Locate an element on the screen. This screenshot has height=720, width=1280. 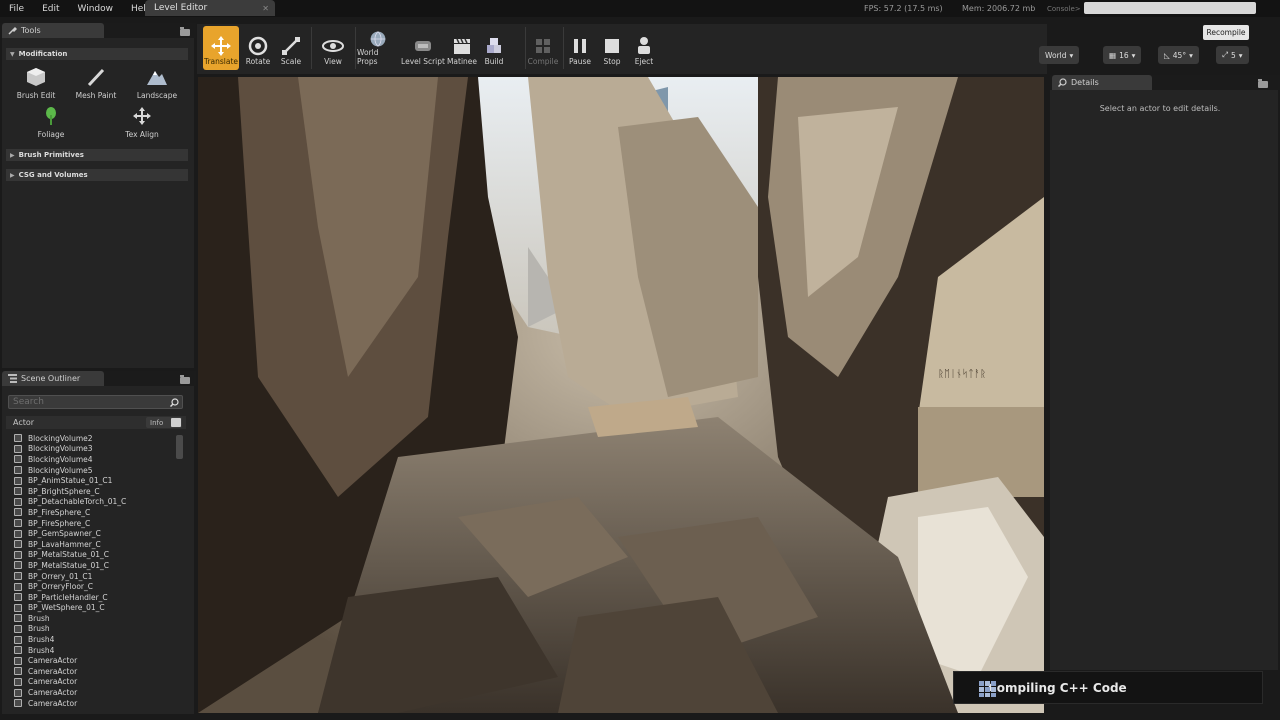
outliner-row: BlockingVolume4 is located at coordinates (96, 459).